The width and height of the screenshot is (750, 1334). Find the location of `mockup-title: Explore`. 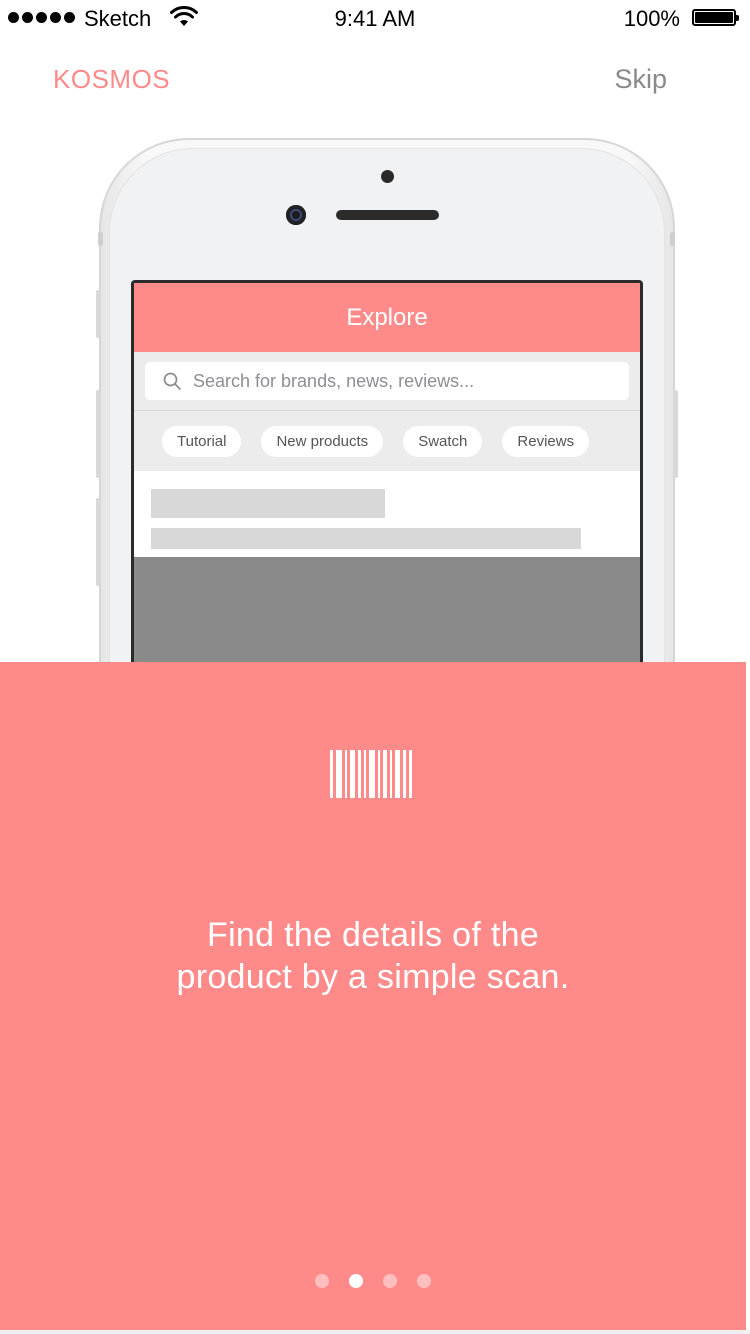

mockup-title: Explore is located at coordinates (387, 317).